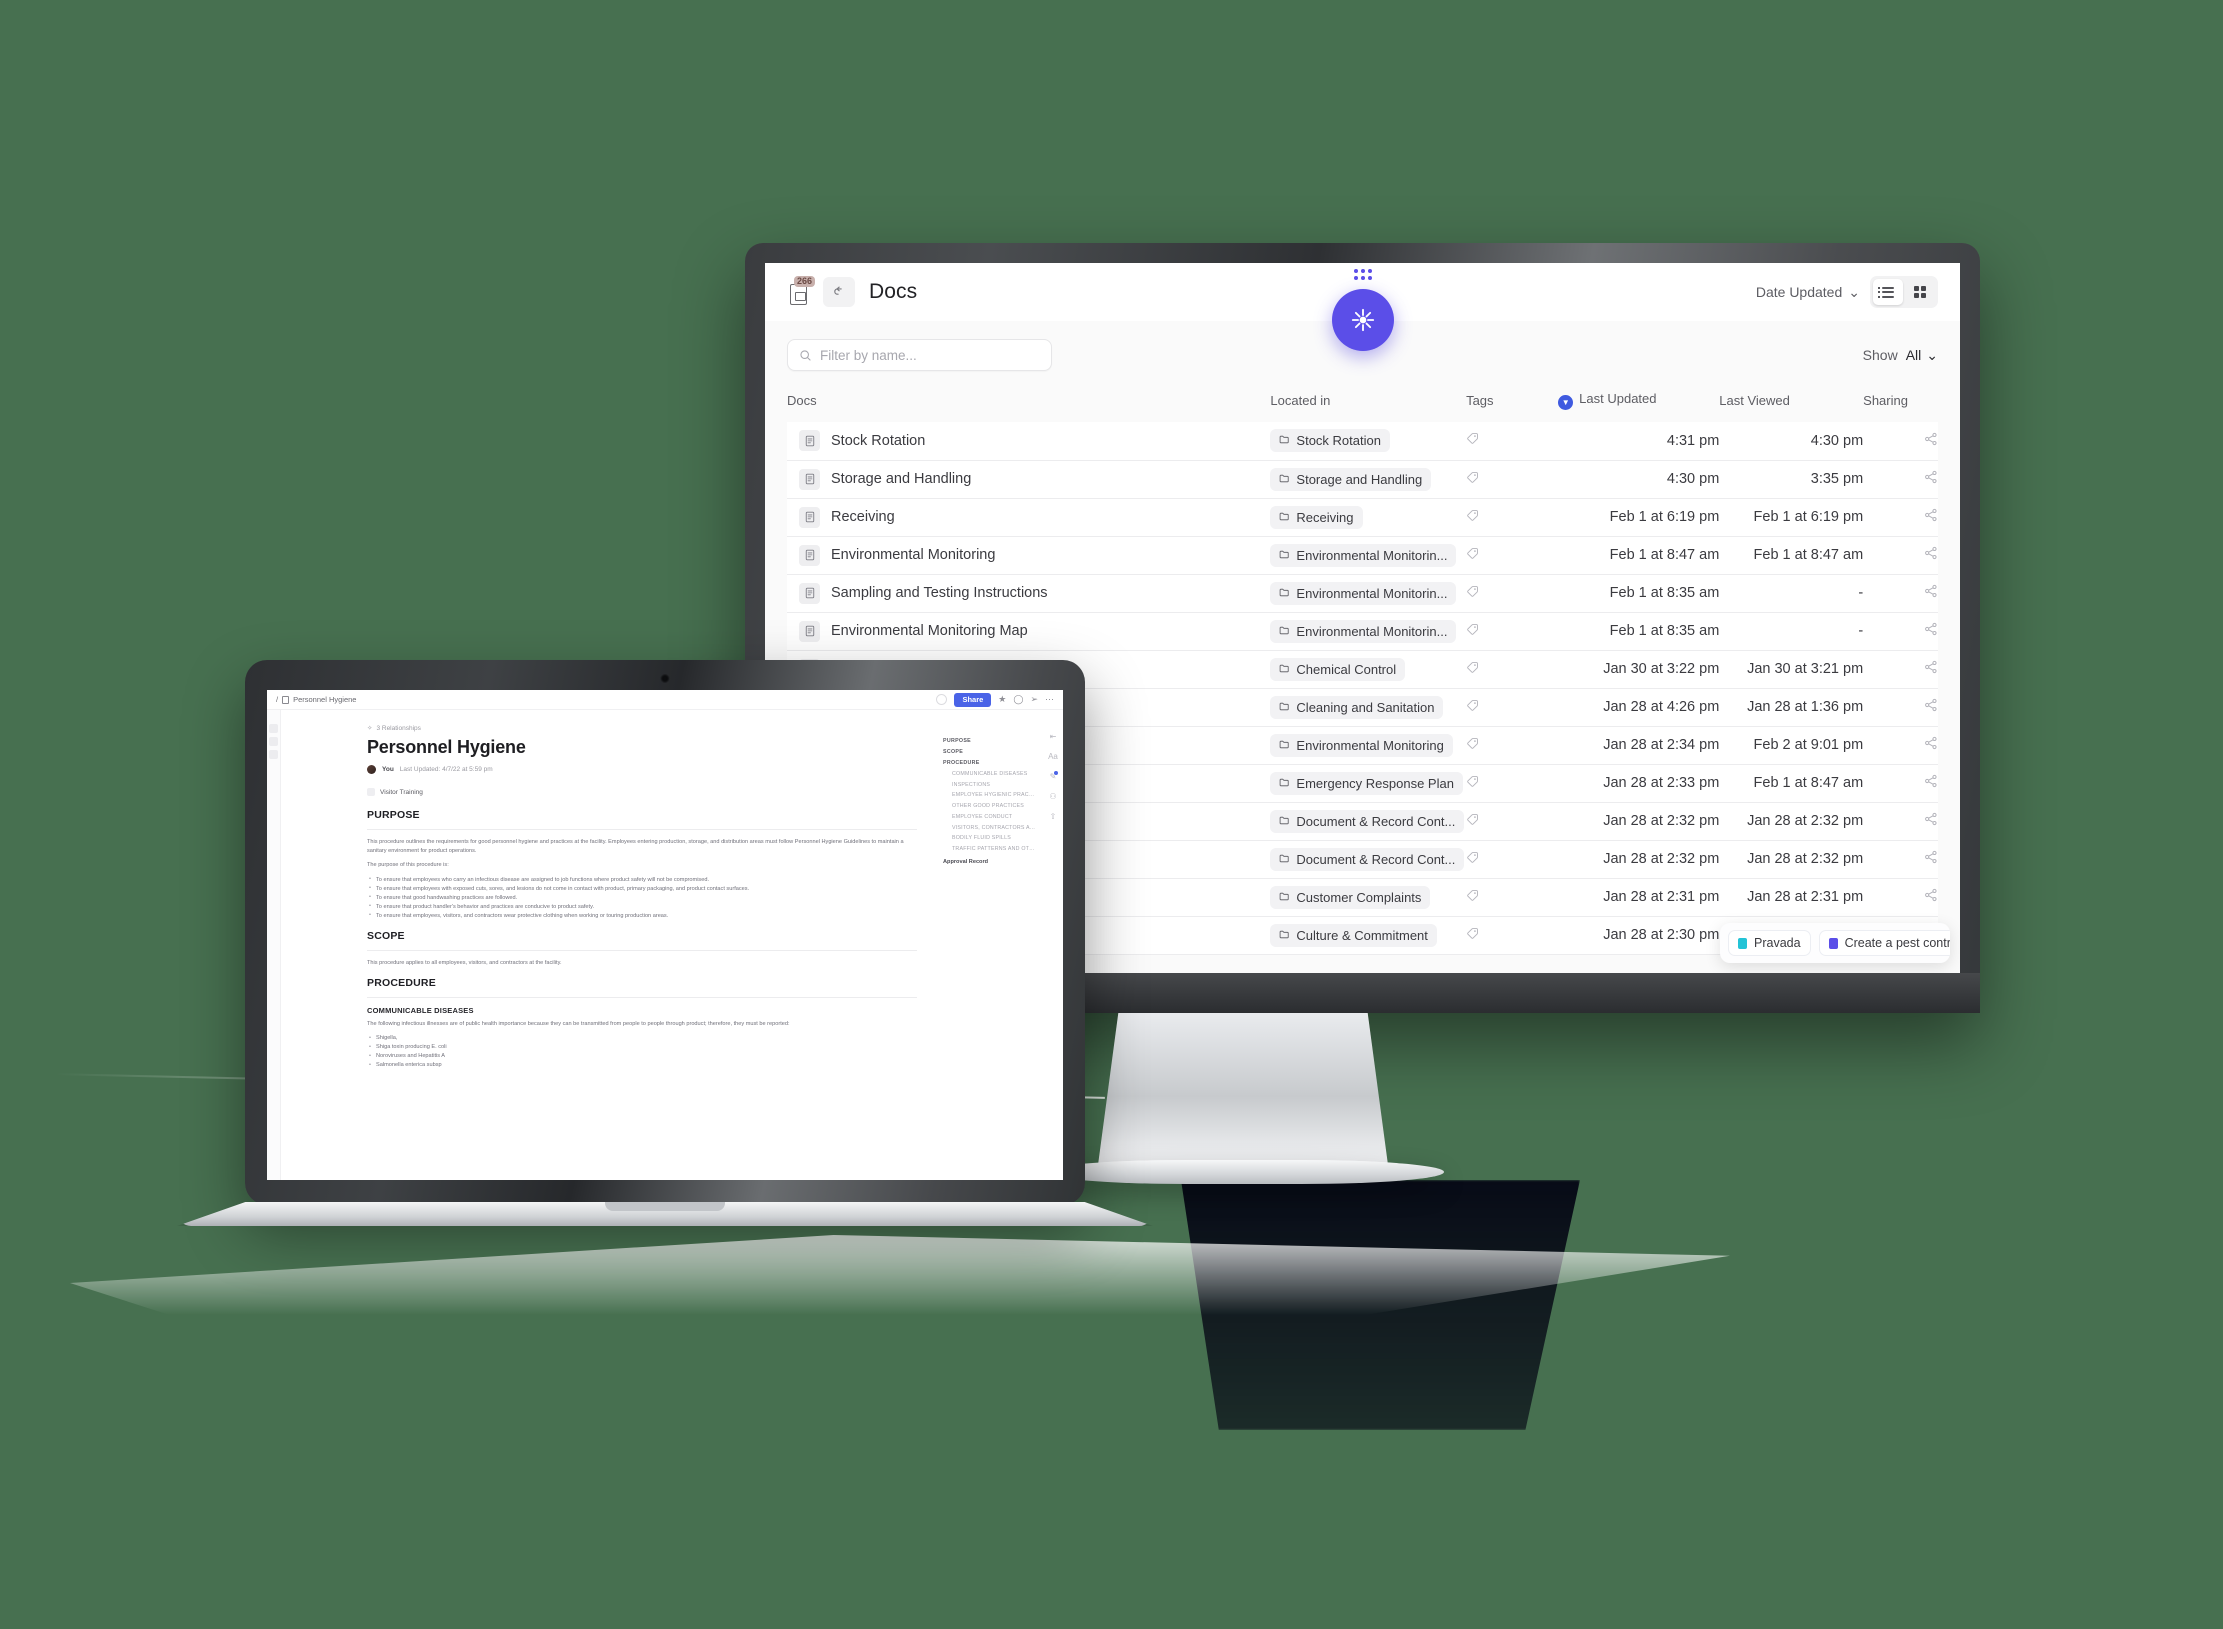 This screenshot has height=1629, width=2223. Describe the element at coordinates (1808, 292) in the screenshot. I see `sort-dropdown: Date Updated ⌄` at that location.